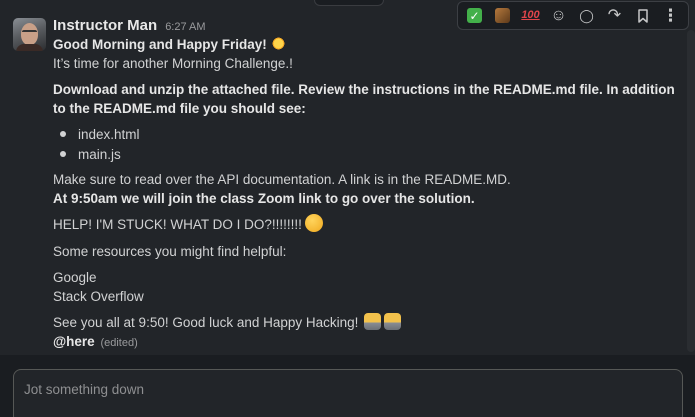 The image size is (695, 417). I want to click on message-composer, so click(348, 393).